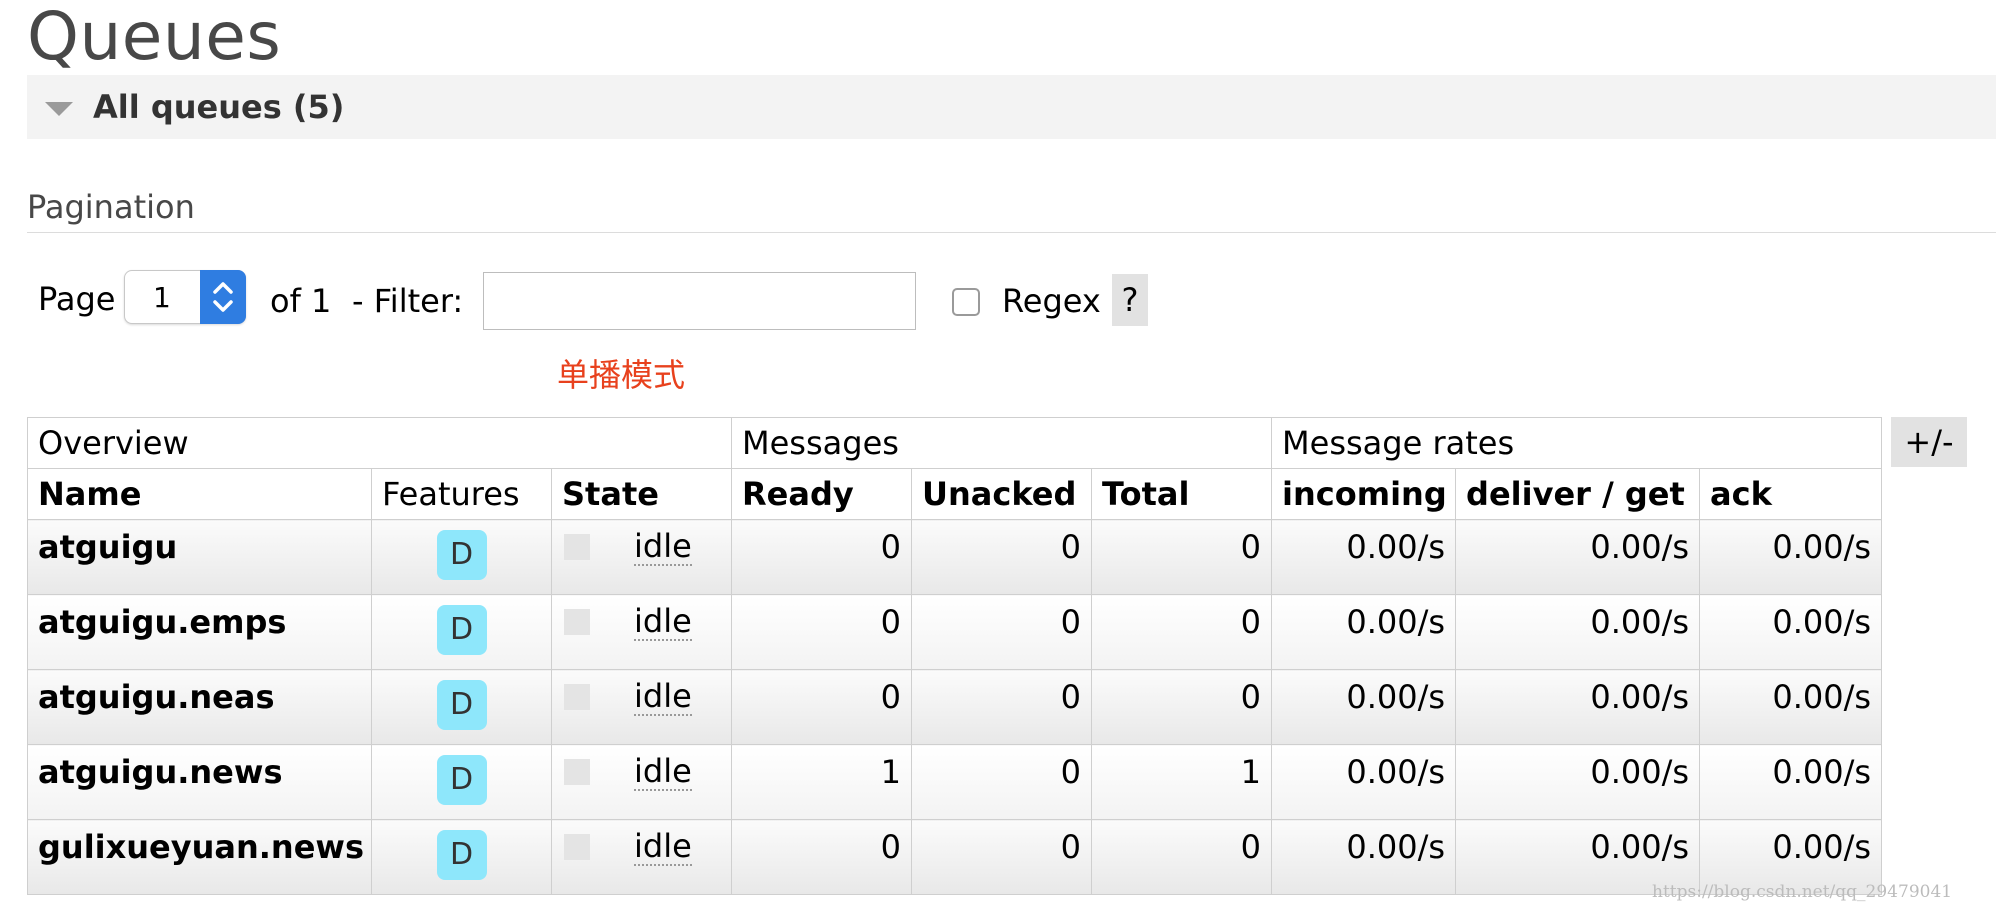 The height and width of the screenshot is (914, 1996). I want to click on filter-input, so click(699, 301).